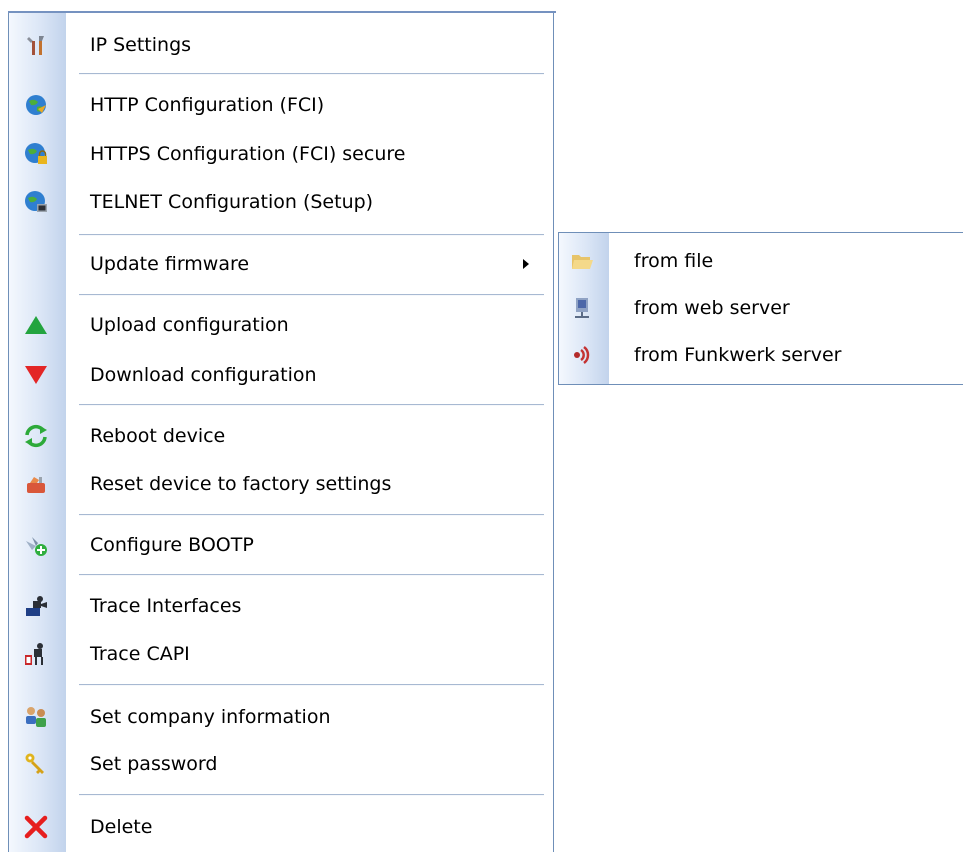 The height and width of the screenshot is (852, 963). I want to click on submenu-item-from-file: from file, so click(761, 261).